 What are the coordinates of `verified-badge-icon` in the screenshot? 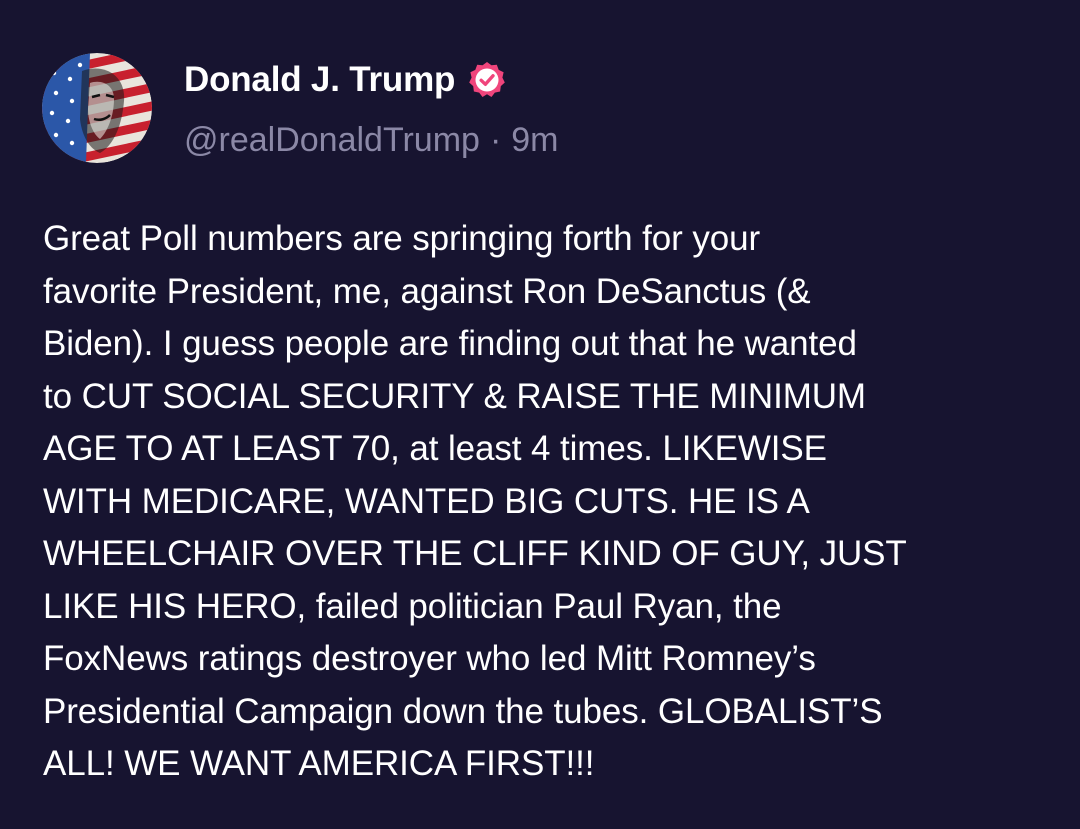 It's located at (487, 80).